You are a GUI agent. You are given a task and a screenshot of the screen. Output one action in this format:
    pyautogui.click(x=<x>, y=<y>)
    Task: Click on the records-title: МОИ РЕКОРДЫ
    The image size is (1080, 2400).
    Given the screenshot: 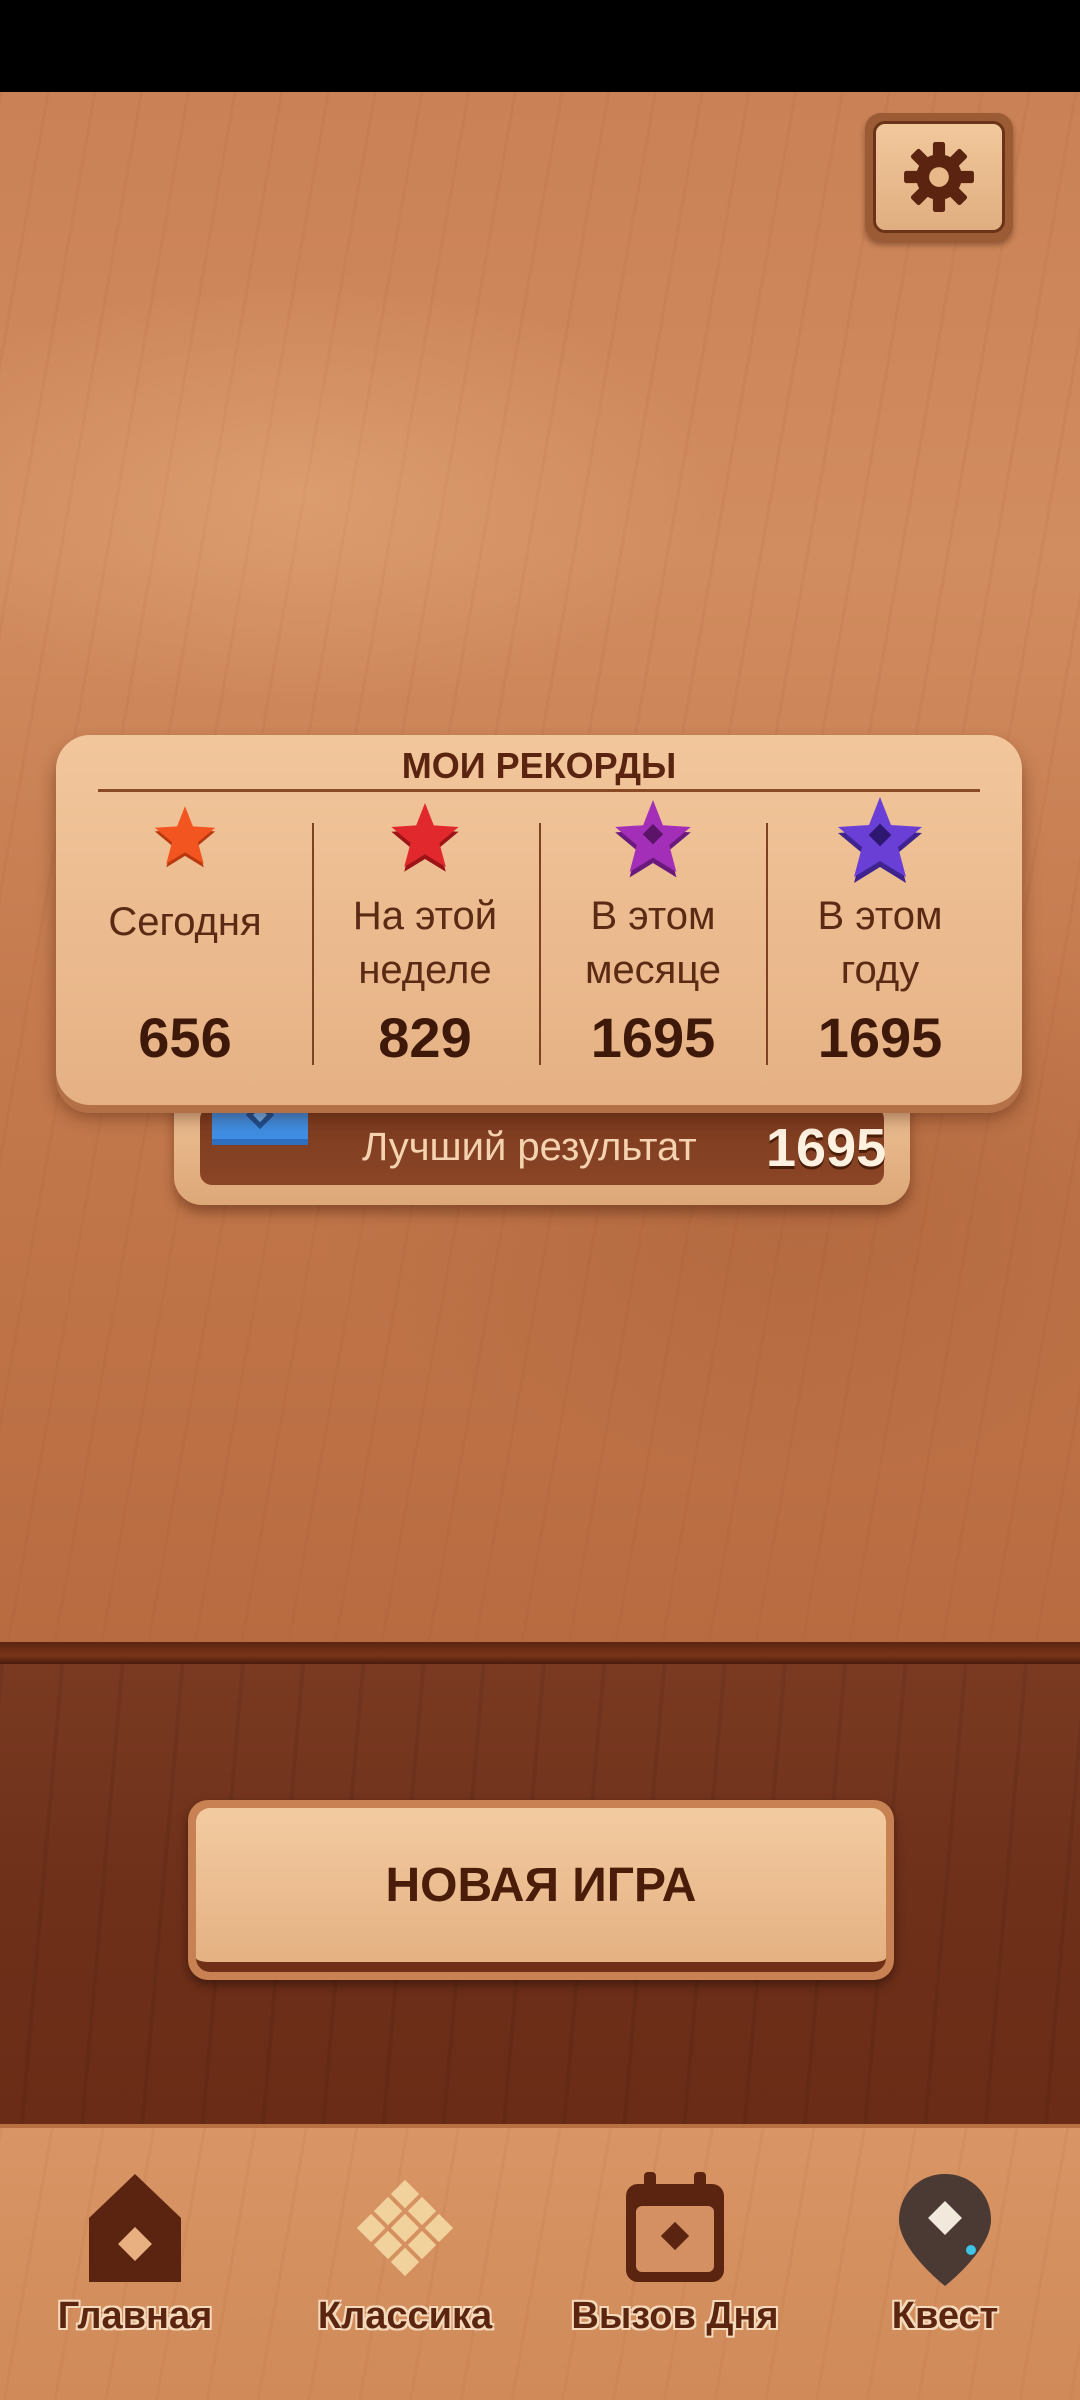 What is the action you would take?
    pyautogui.click(x=539, y=765)
    